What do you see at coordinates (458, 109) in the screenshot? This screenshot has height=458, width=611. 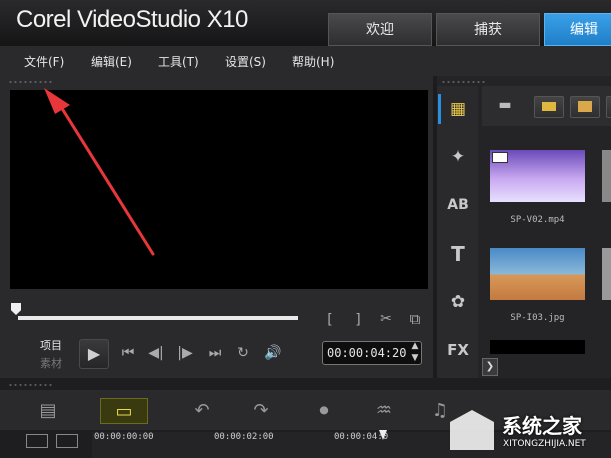 I see `media-icon: ▦` at bounding box center [458, 109].